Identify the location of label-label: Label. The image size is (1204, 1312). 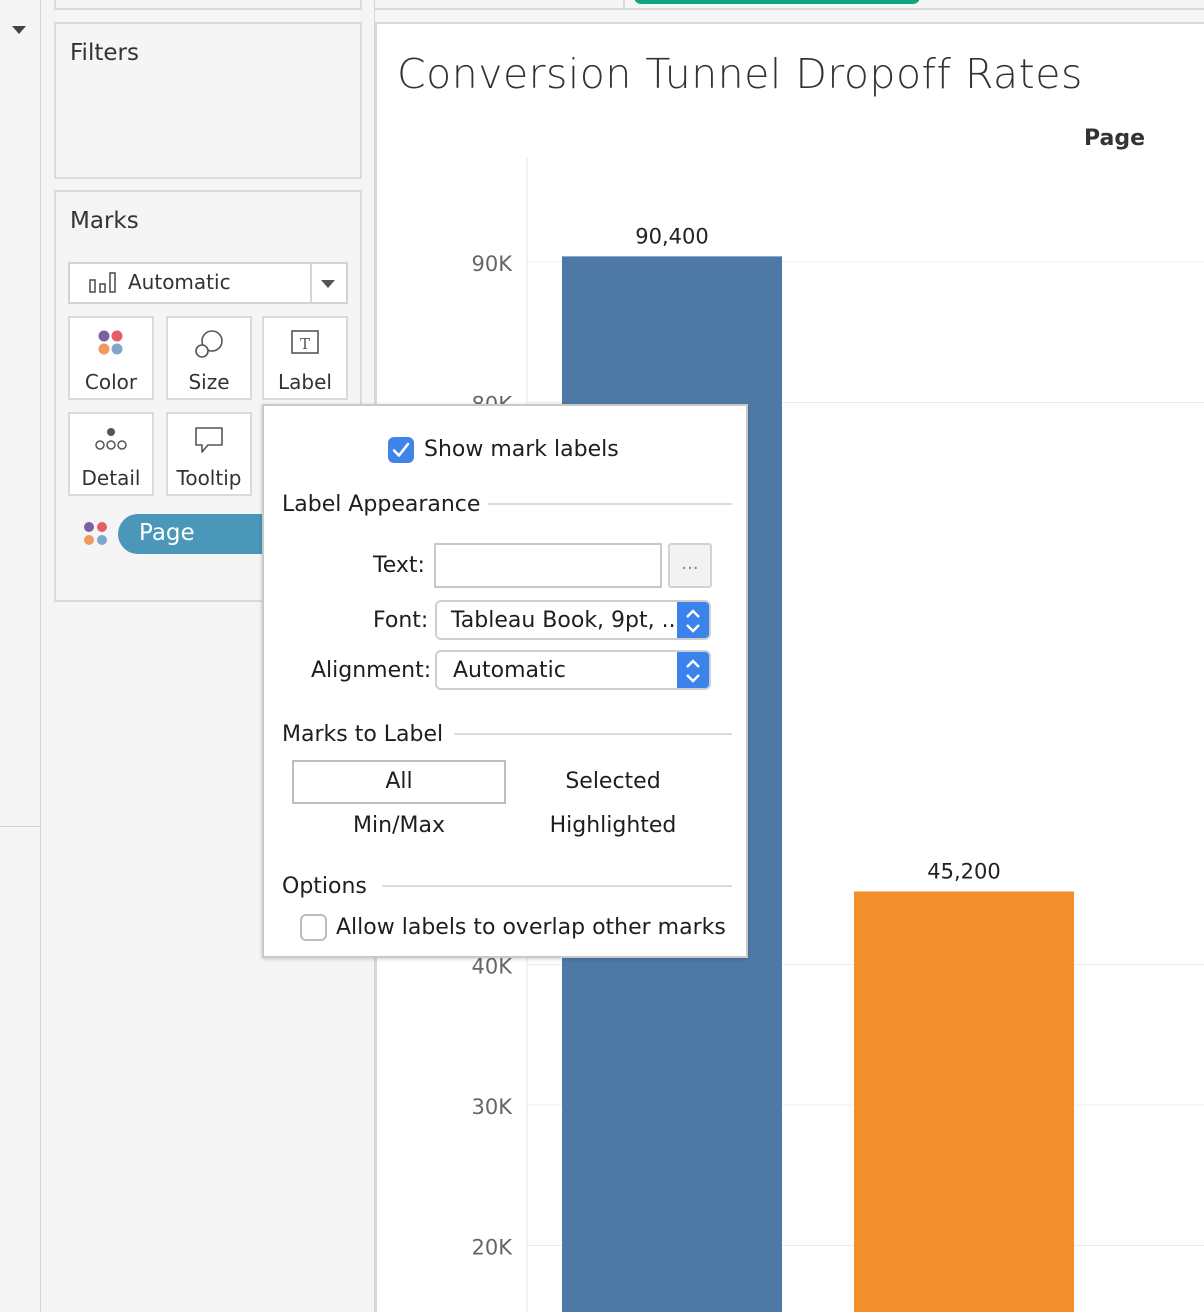
(305, 382).